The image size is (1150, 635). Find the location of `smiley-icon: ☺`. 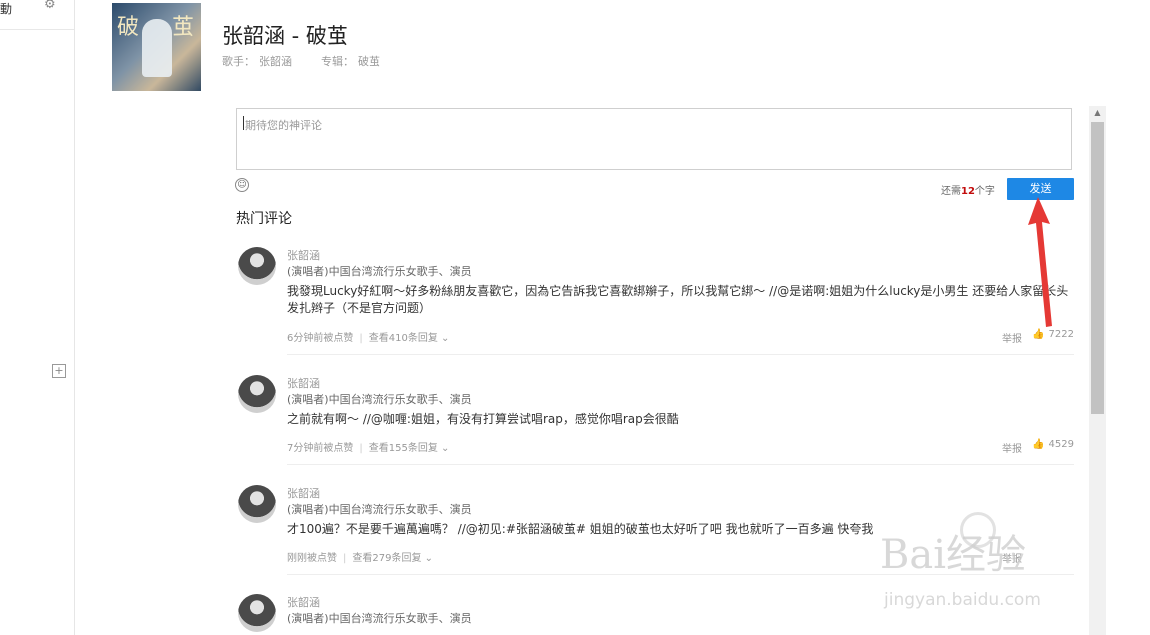

smiley-icon: ☺ is located at coordinates (242, 185).